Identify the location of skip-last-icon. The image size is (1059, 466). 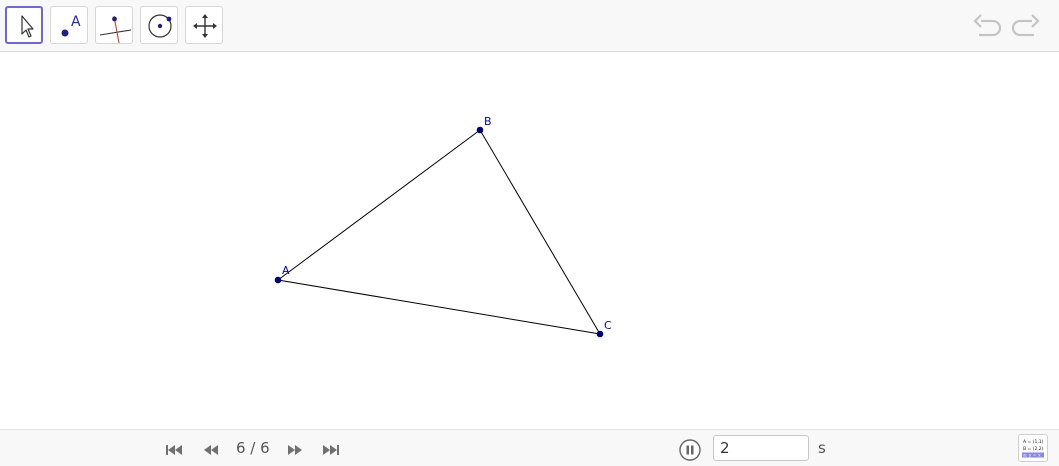
(331, 450).